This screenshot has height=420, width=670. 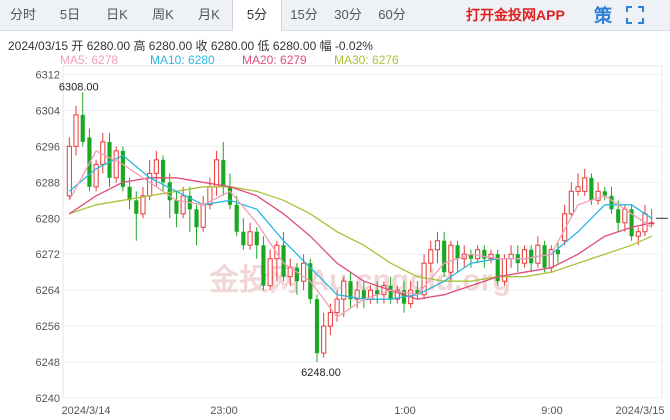 I want to click on y-tick-label: 6312, so click(x=48, y=75).